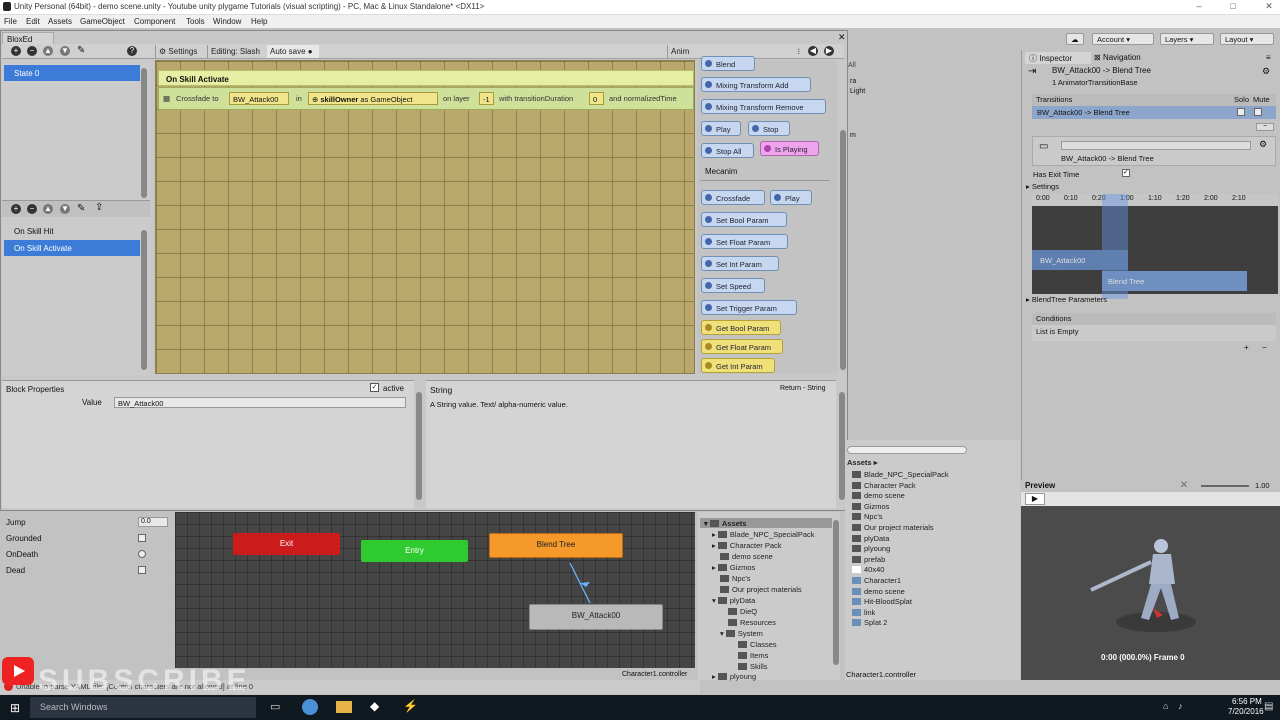  Describe the element at coordinates (853, 135) in the screenshot. I see `hier-item: m` at that location.